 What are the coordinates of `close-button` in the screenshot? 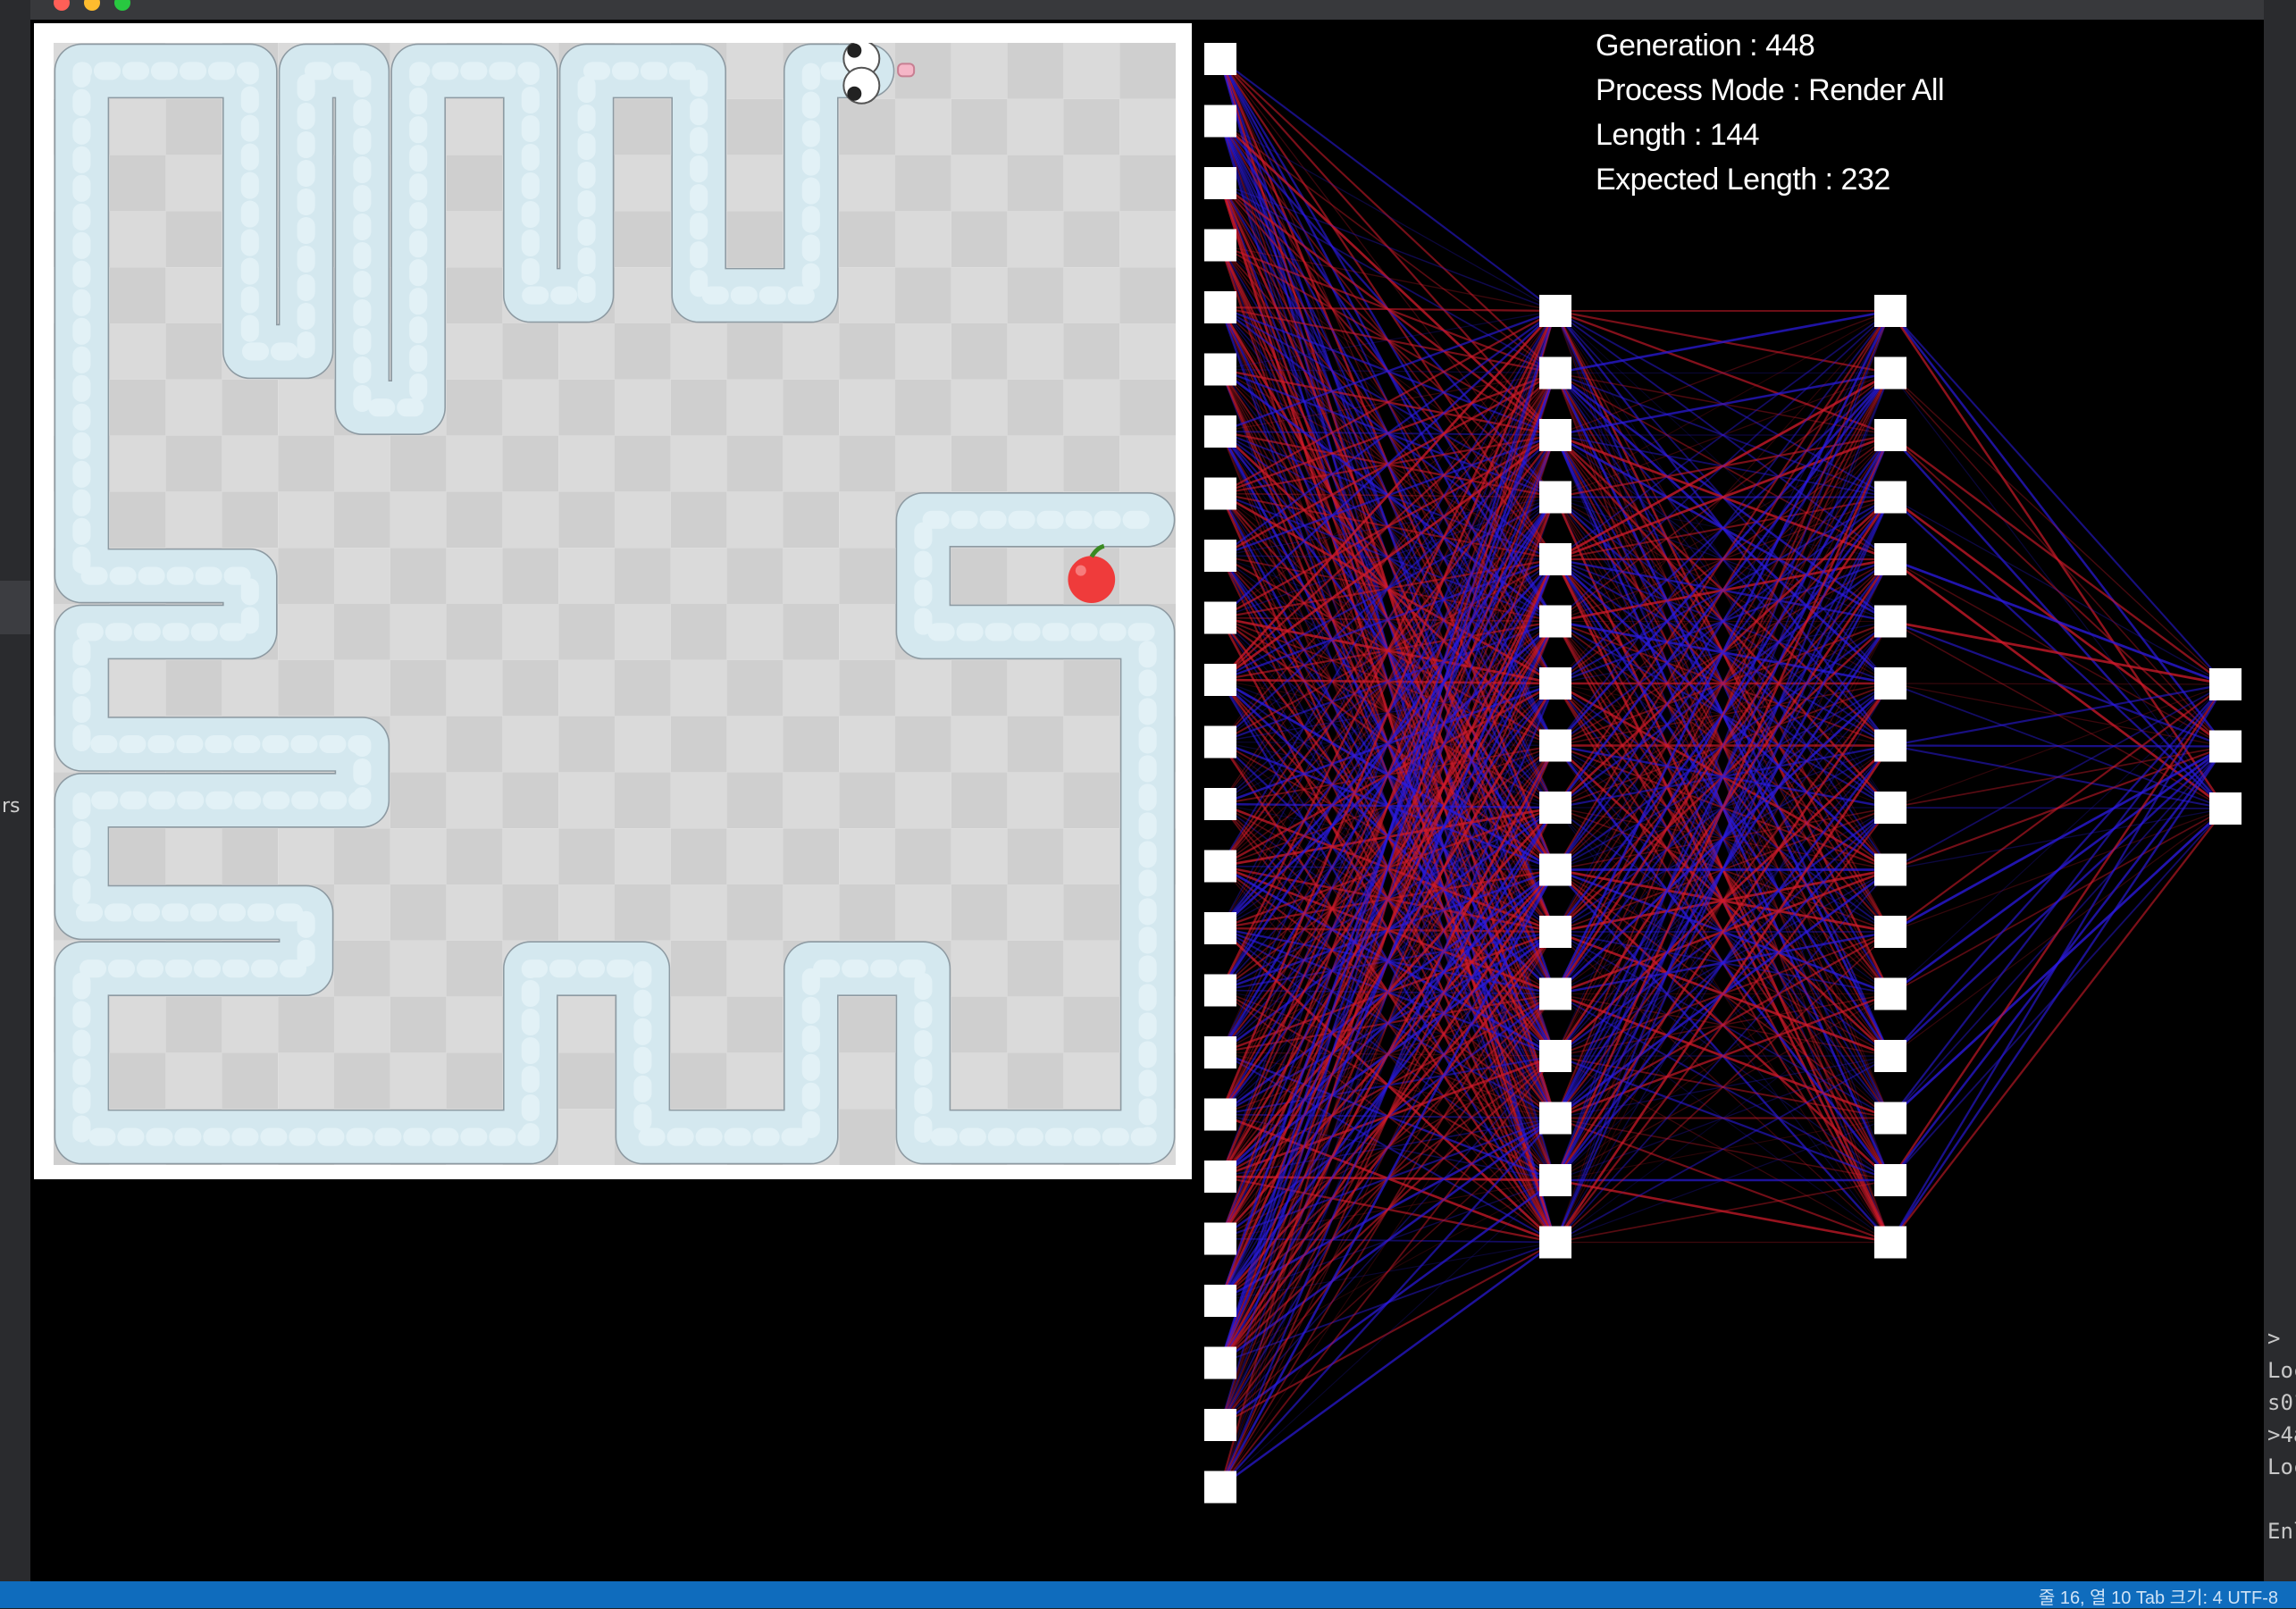 It's located at (62, 5).